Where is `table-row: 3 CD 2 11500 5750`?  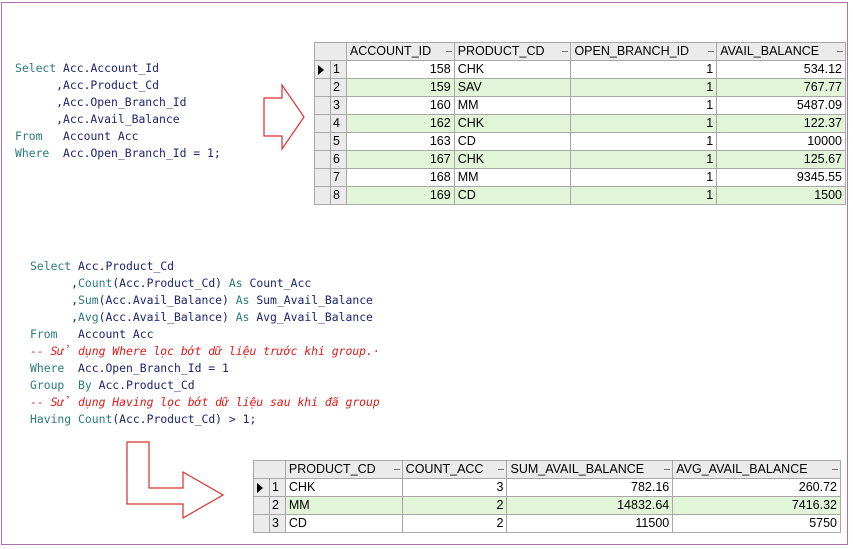
table-row: 3 CD 2 11500 5750 is located at coordinates (547, 523).